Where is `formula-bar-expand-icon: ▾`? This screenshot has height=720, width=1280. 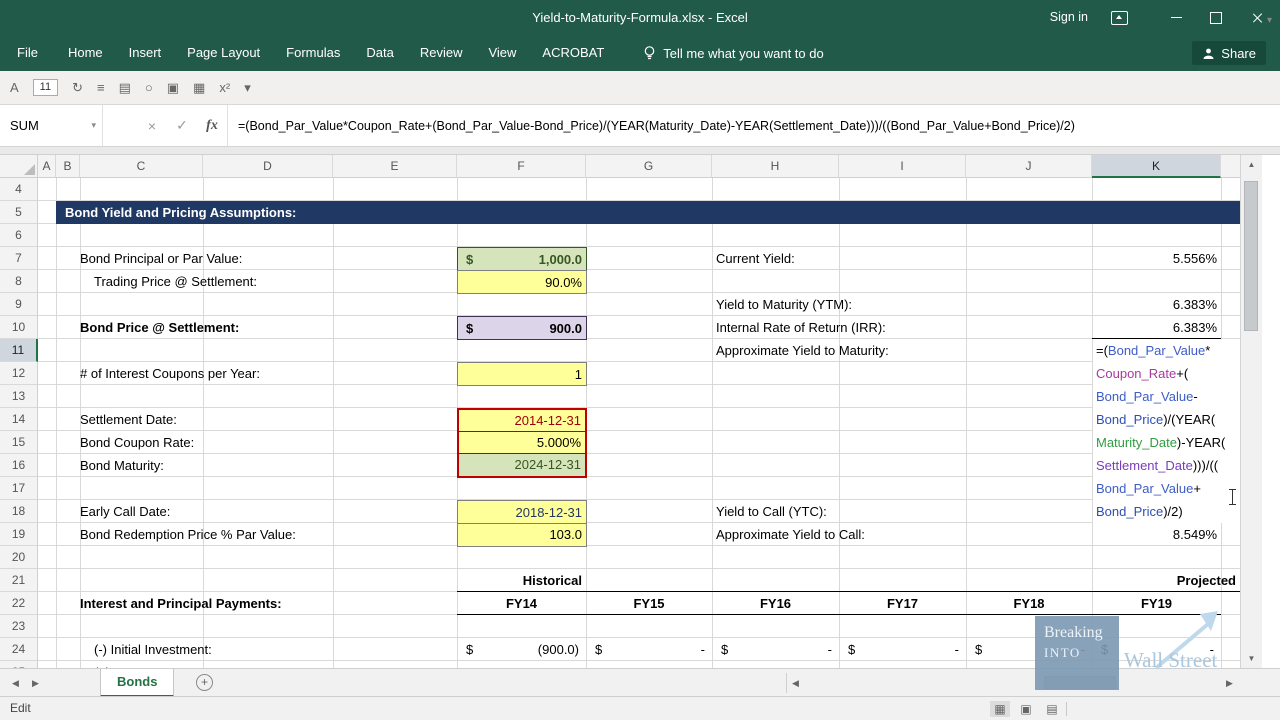 formula-bar-expand-icon: ▾ is located at coordinates (1269, 20).